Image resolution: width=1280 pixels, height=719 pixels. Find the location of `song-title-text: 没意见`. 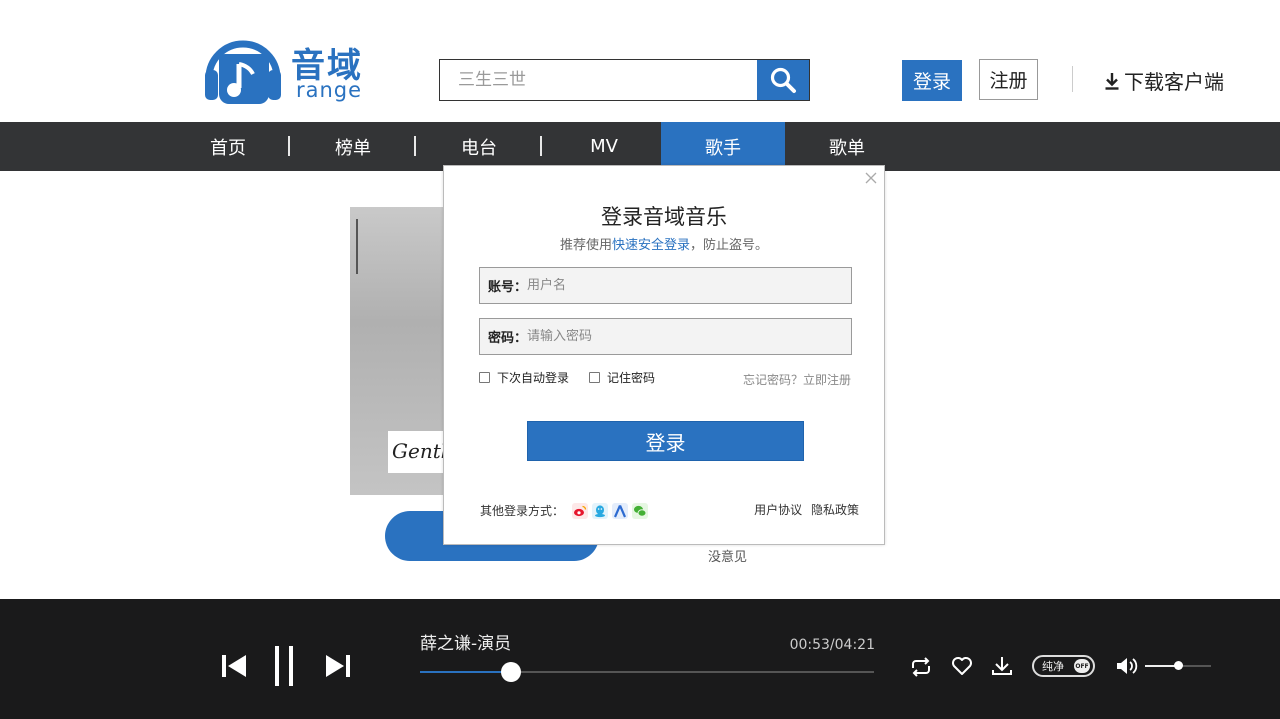

song-title-text: 没意见 is located at coordinates (728, 557).